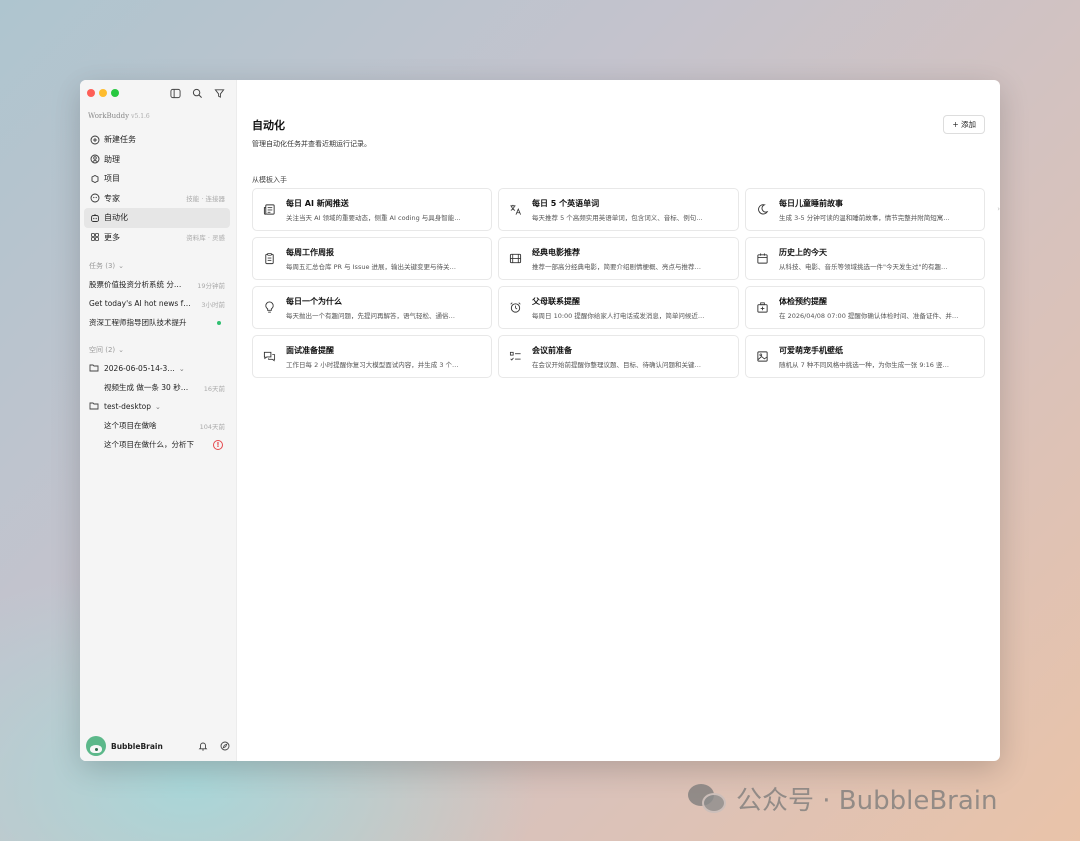 This screenshot has height=841, width=1080. I want to click on space-folder: 2026-06-05-14-3… ⌄, so click(157, 368).